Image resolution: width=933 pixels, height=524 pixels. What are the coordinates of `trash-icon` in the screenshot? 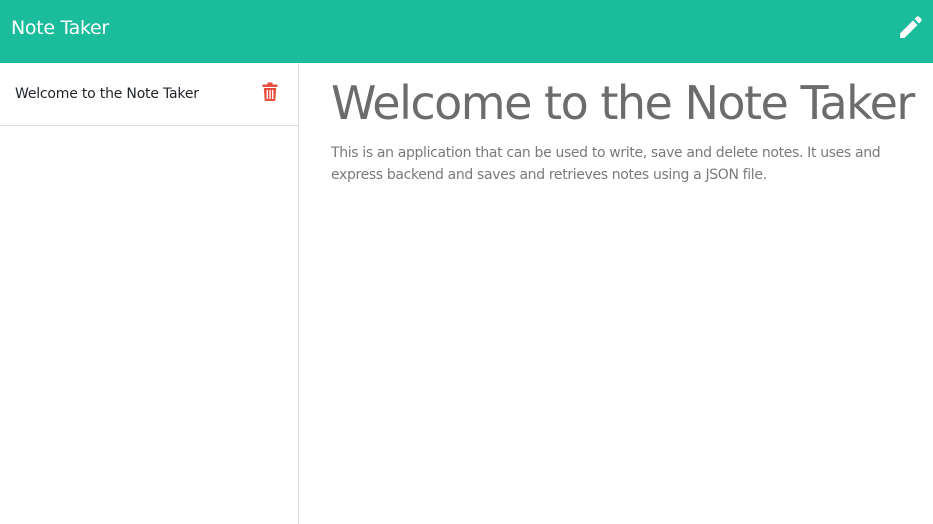 It's located at (270, 91).